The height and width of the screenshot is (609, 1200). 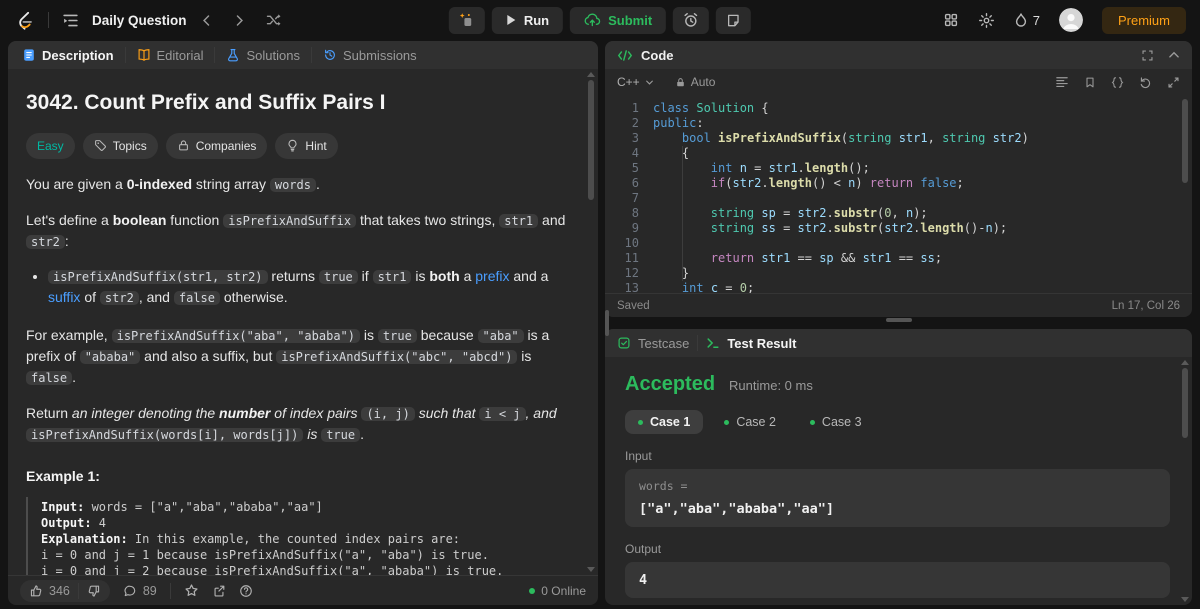 What do you see at coordinates (898, 213) in the screenshot?
I see `code-line: 8 string sp = str2.substr(0, n);` at bounding box center [898, 213].